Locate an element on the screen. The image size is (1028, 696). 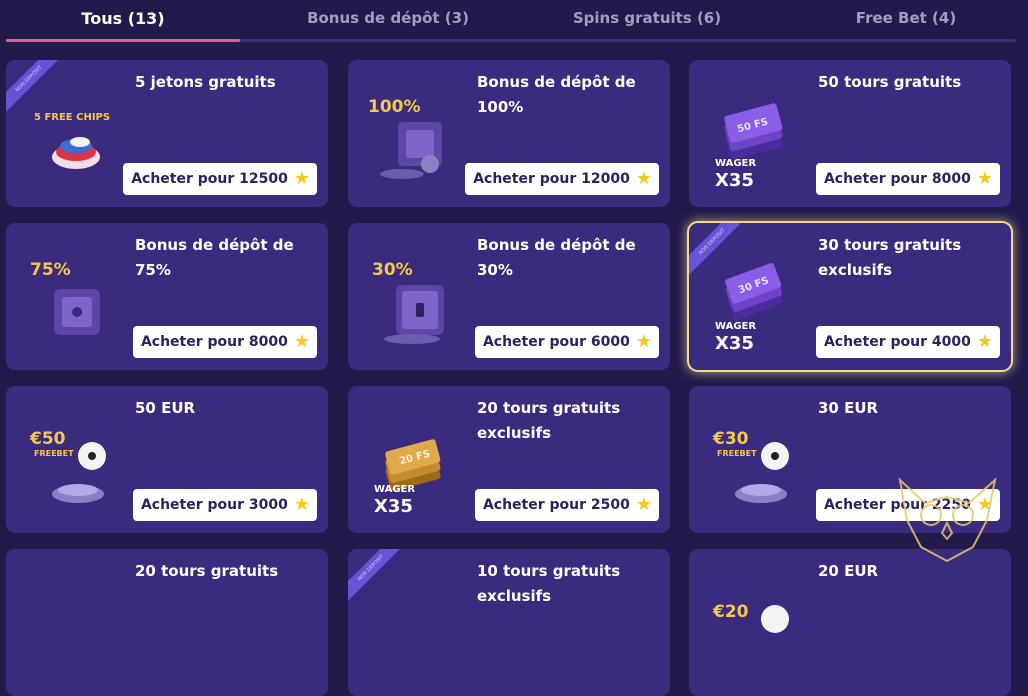
svg-text: €50 is located at coordinates (47, 439).